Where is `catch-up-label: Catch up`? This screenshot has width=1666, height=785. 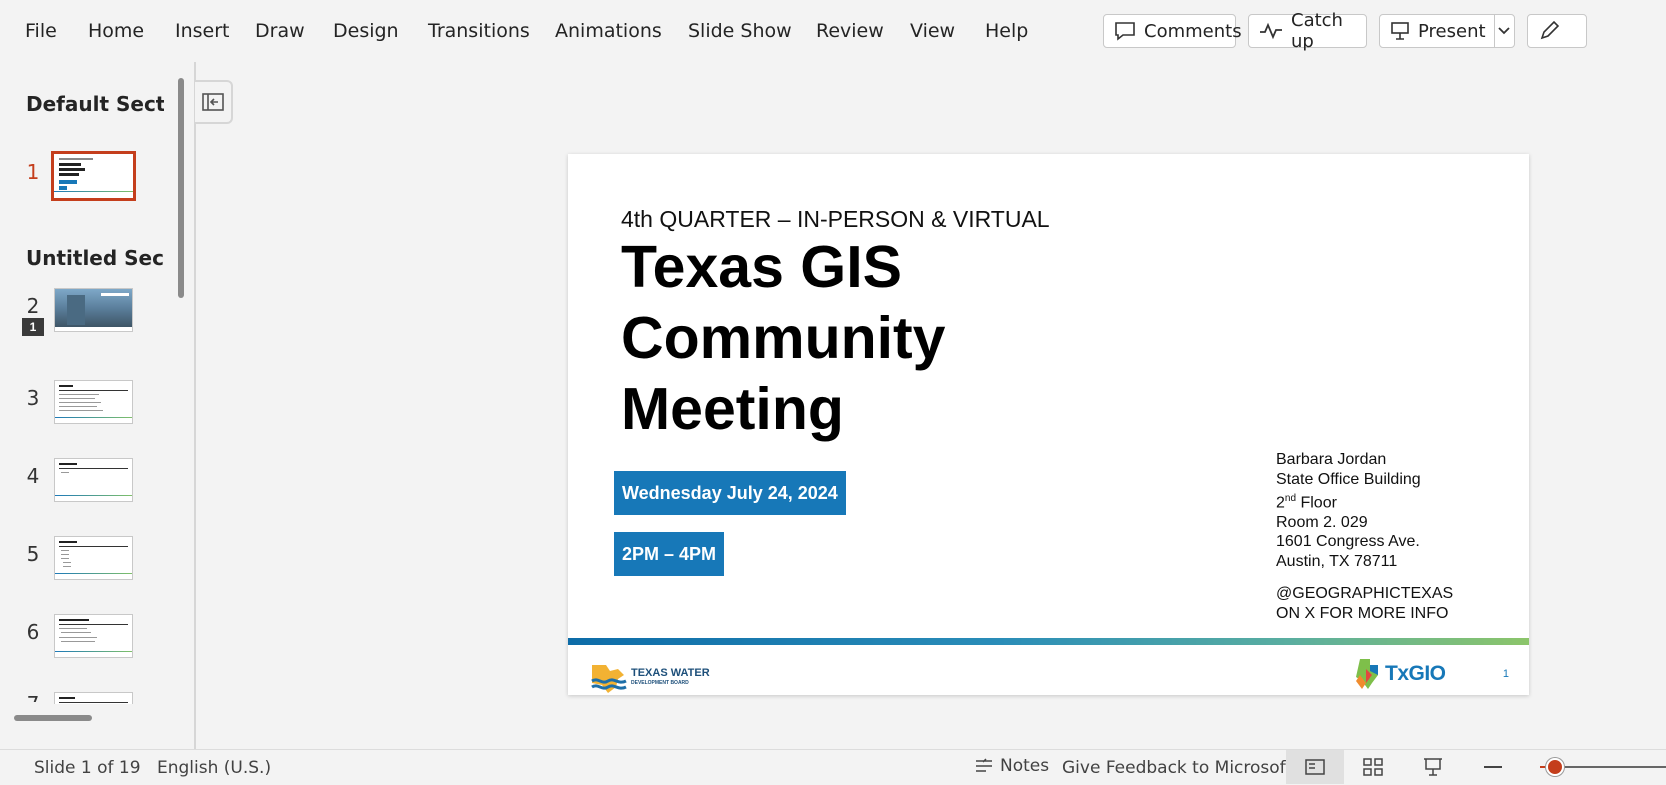
catch-up-label: Catch up is located at coordinates (1317, 31).